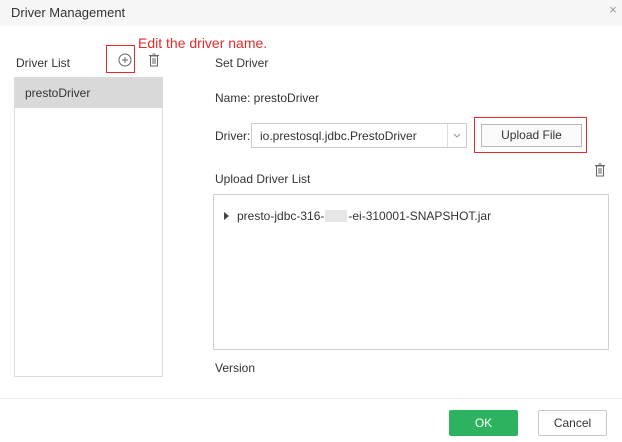 The width and height of the screenshot is (622, 442). I want to click on driver-list-heading: Driver List, so click(43, 63).